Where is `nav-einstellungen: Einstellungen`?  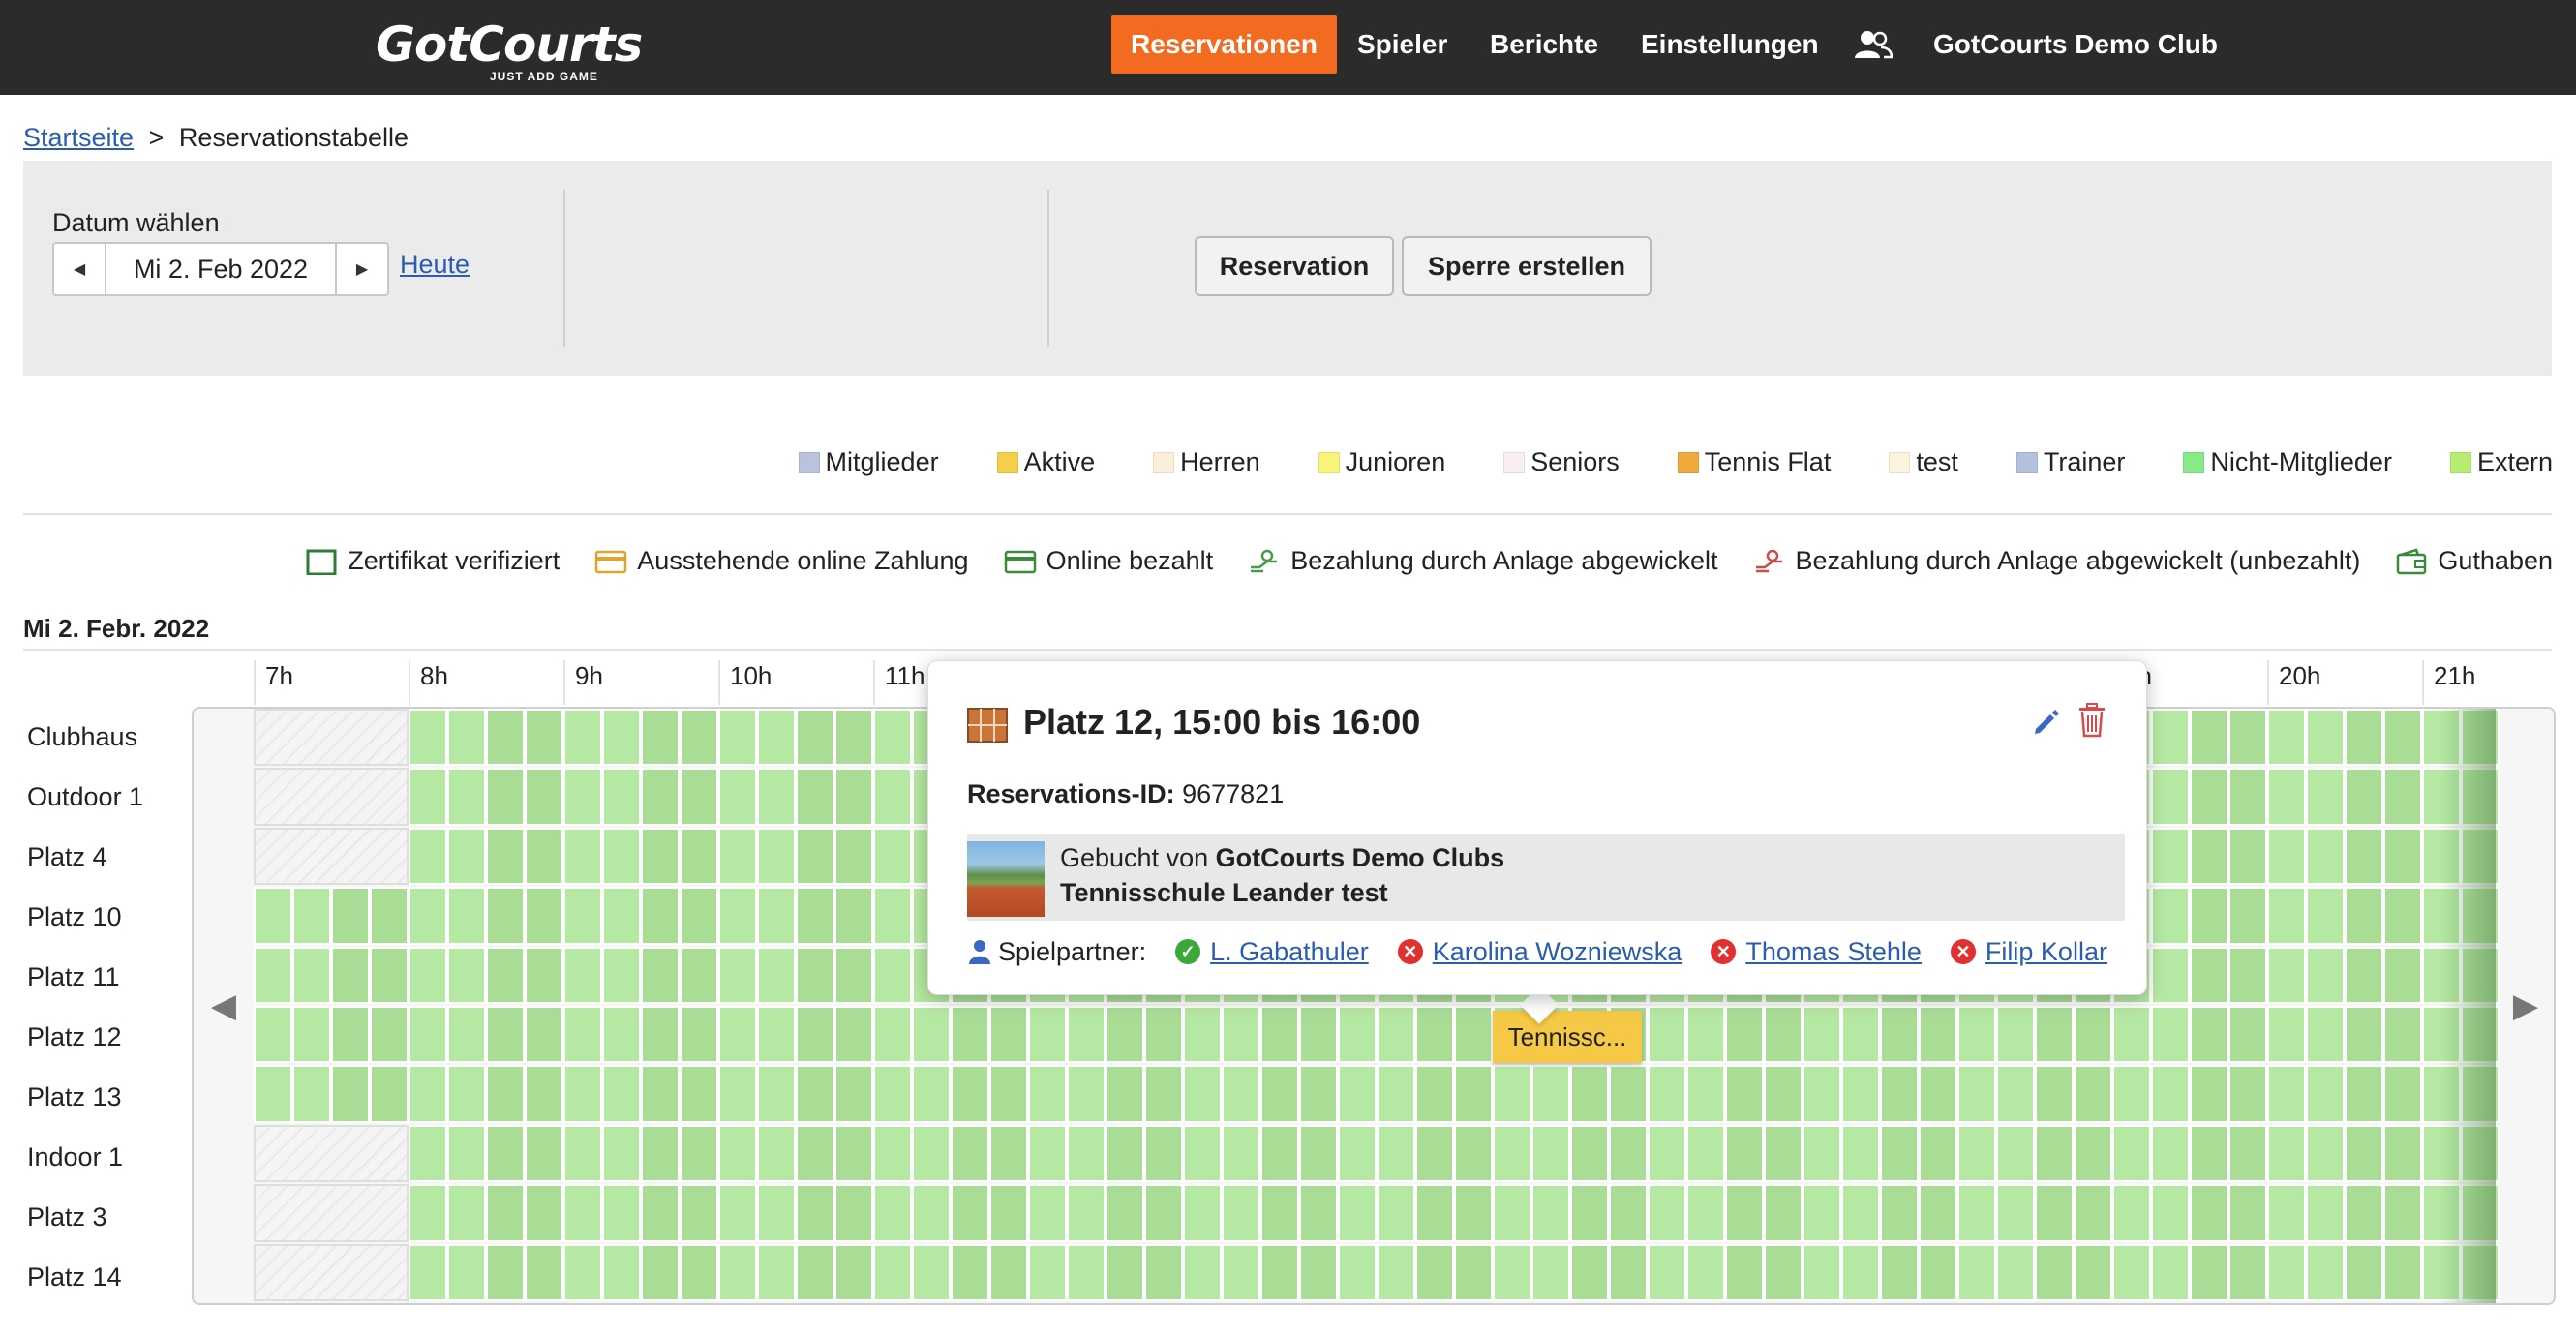 nav-einstellungen: Einstellungen is located at coordinates (1730, 45).